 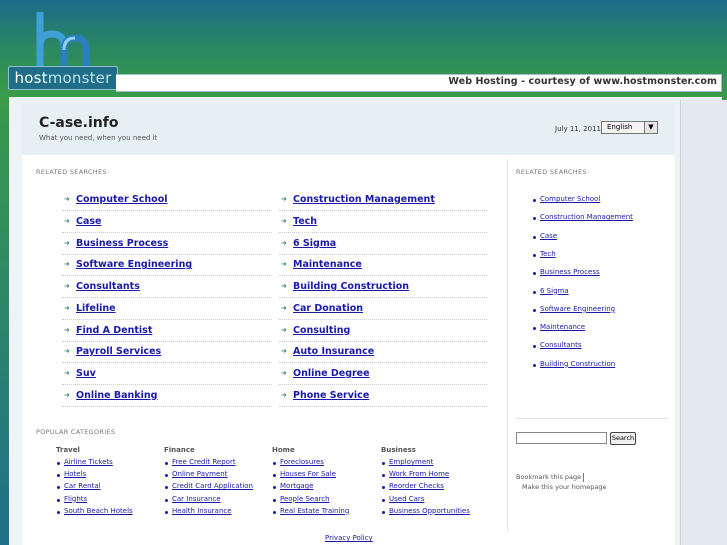 What do you see at coordinates (583, 477) in the screenshot?
I see `separator` at bounding box center [583, 477].